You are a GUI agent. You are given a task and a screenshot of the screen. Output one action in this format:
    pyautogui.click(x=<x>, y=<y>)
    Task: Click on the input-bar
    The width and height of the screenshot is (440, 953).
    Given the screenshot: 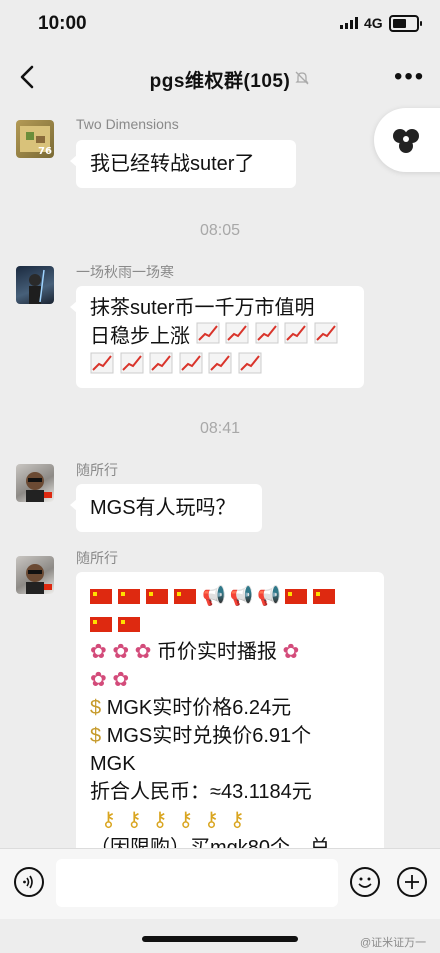 What is the action you would take?
    pyautogui.click(x=220, y=883)
    